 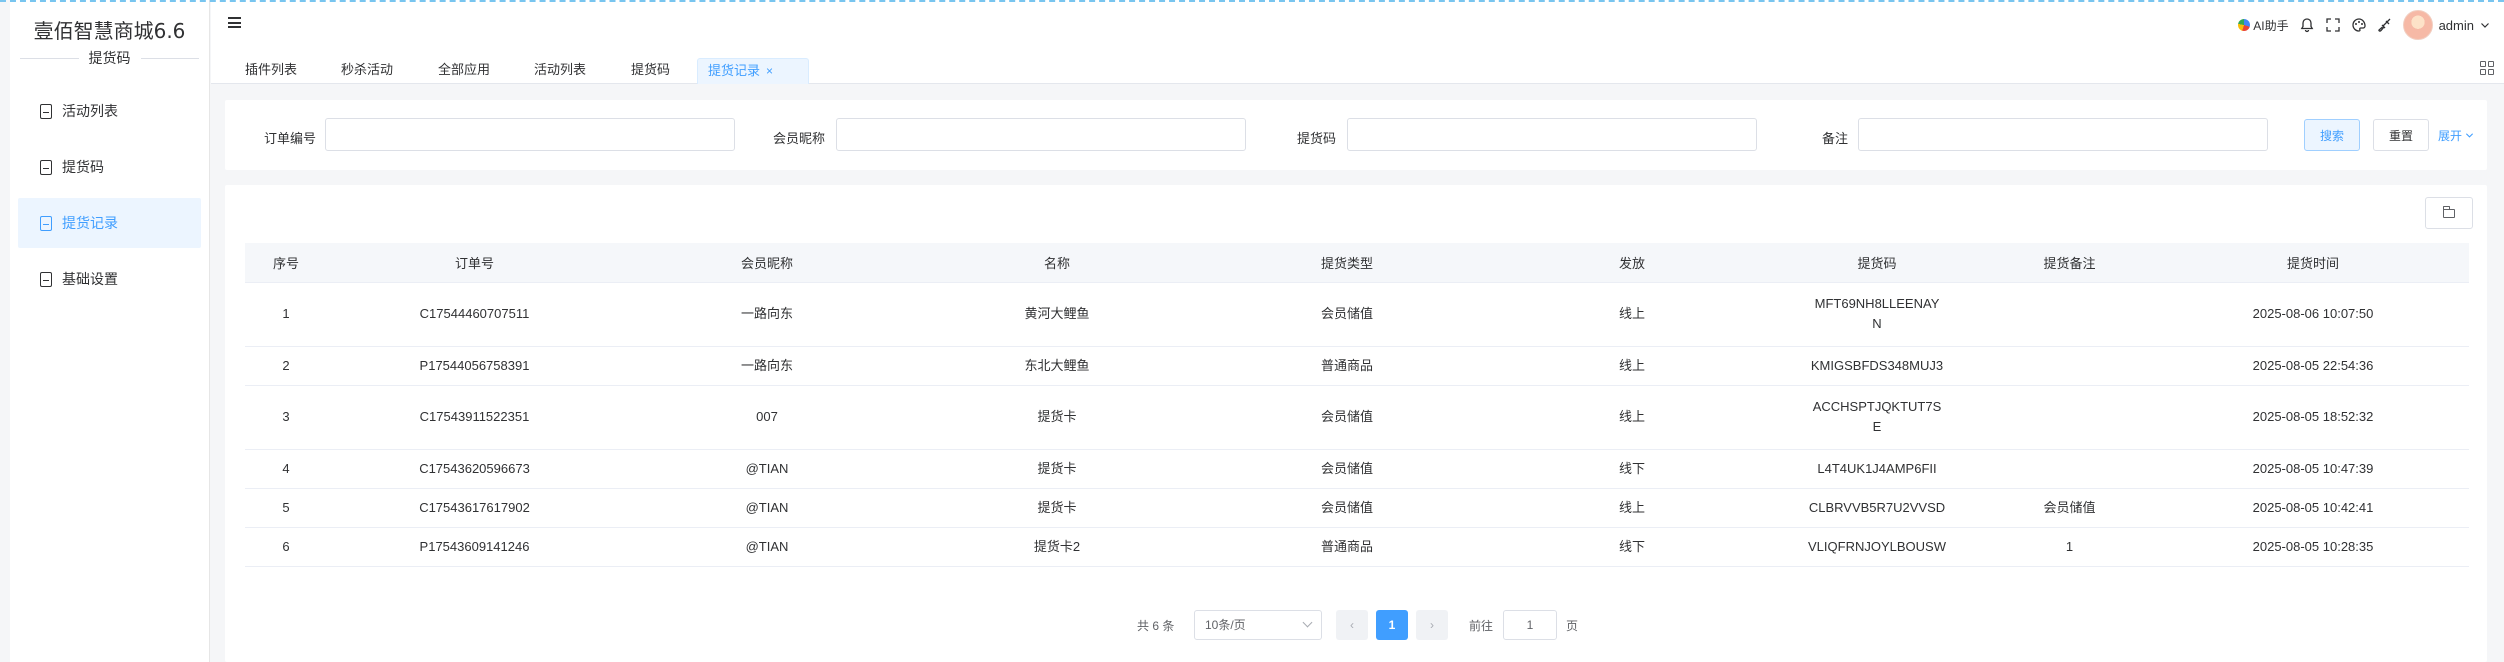 What do you see at coordinates (530, 134) in the screenshot?
I see `order-number-input` at bounding box center [530, 134].